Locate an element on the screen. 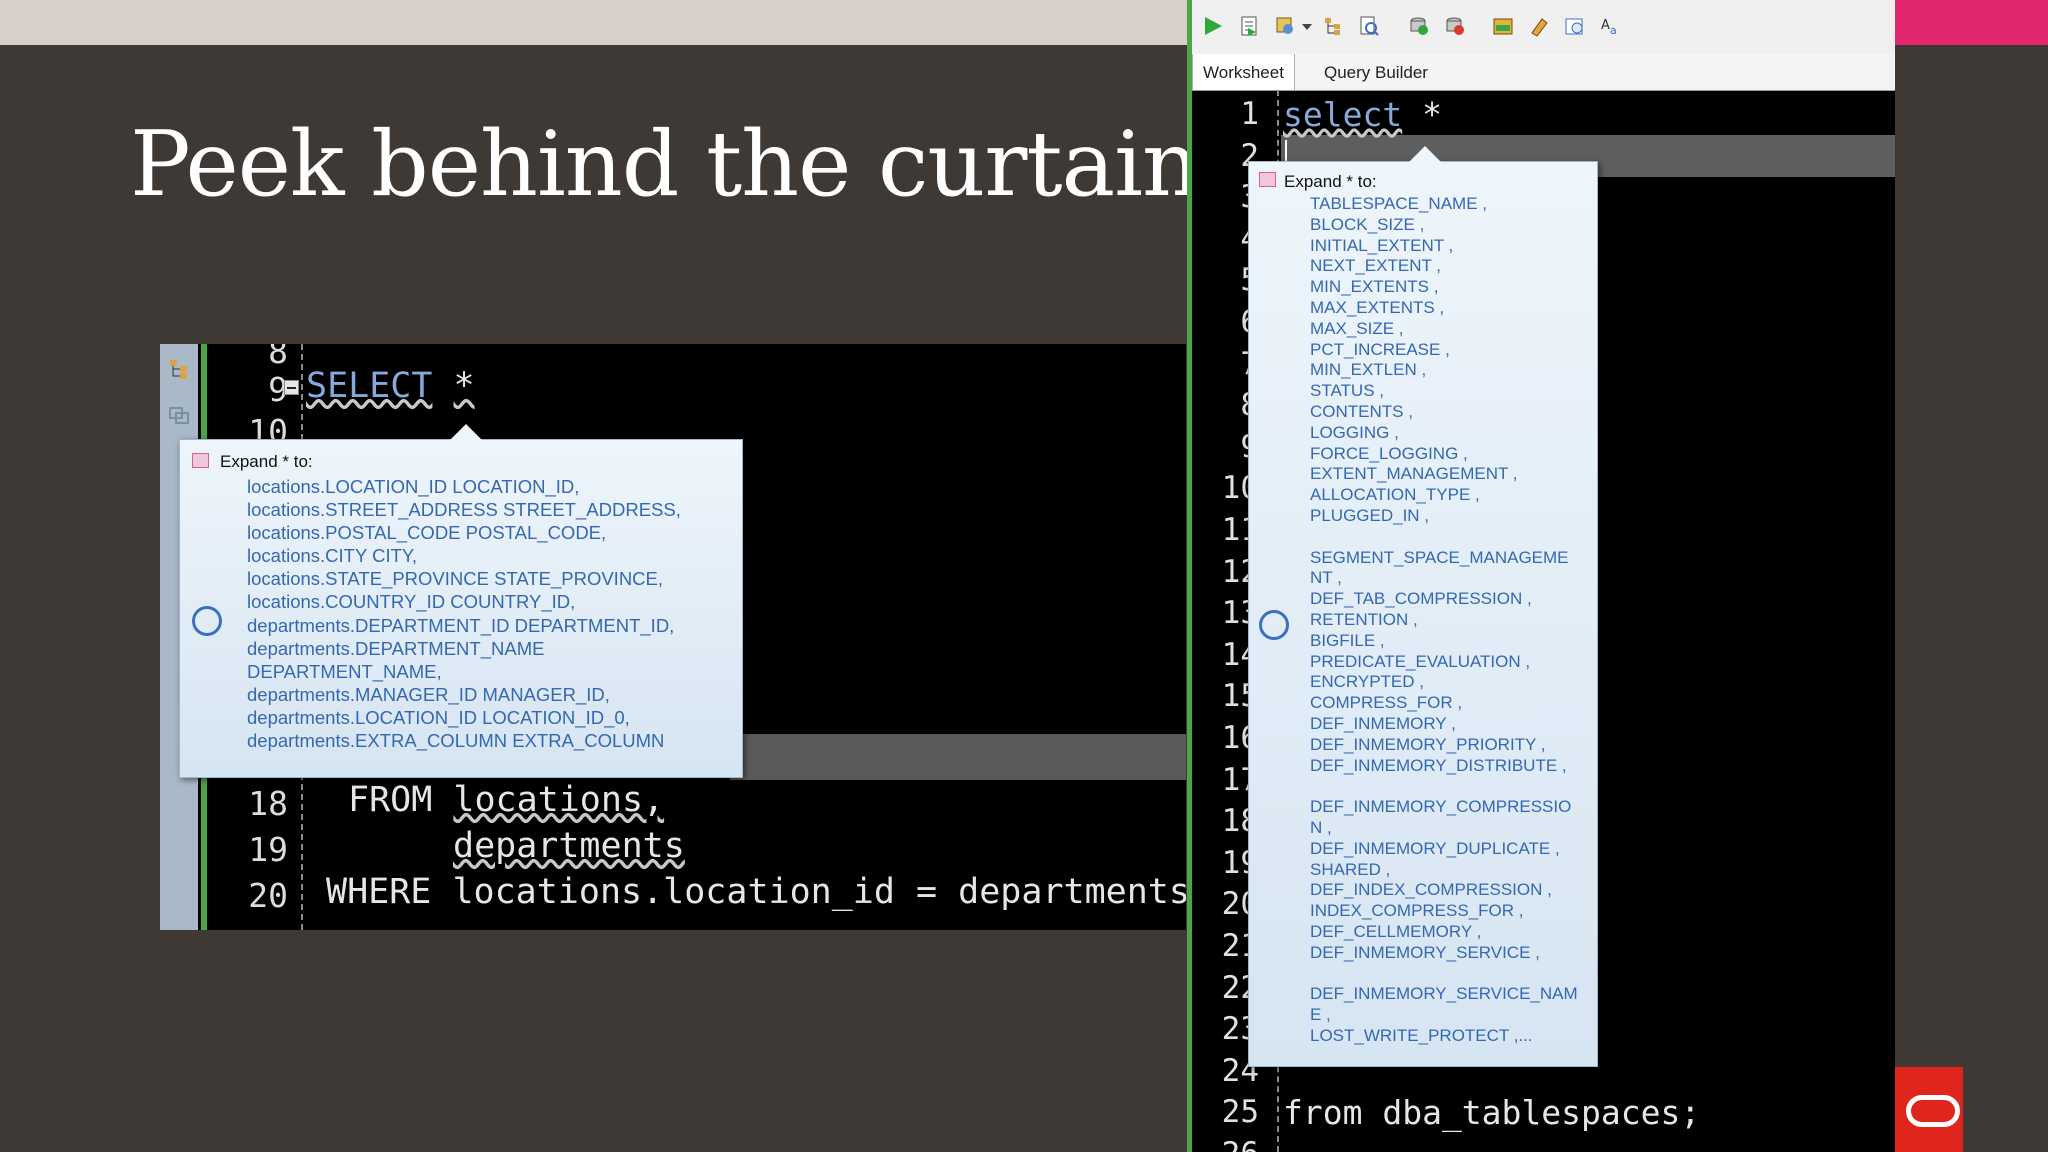  popup-item: departments.DEPARTMENT_NAME is located at coordinates (464, 648).